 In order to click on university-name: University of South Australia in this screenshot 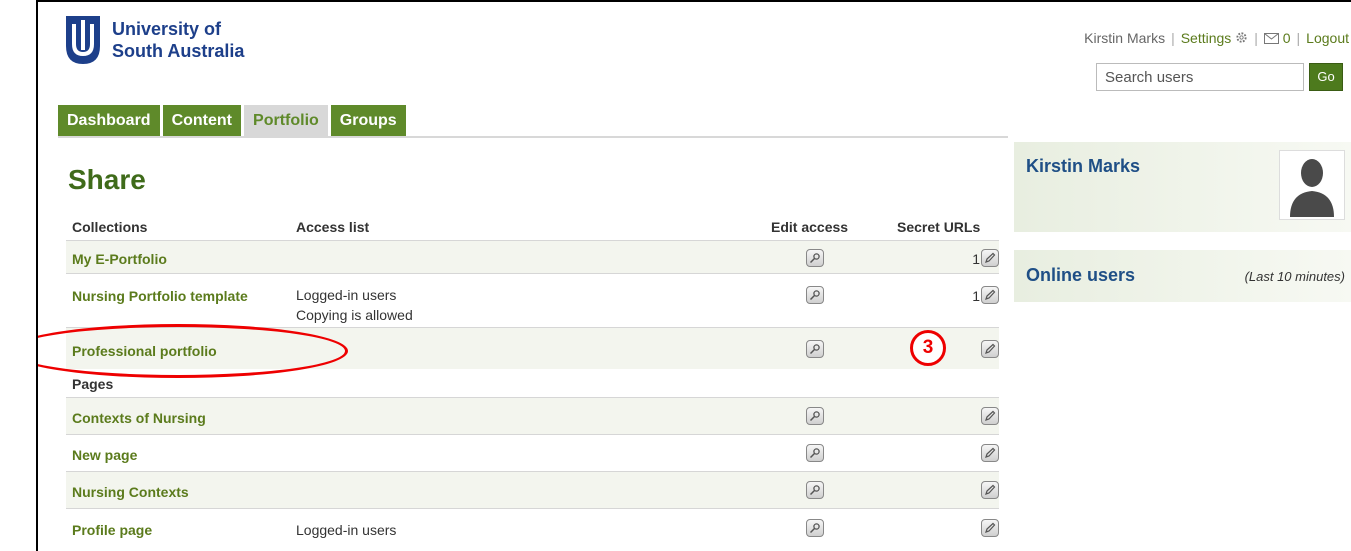, I will do `click(178, 40)`.